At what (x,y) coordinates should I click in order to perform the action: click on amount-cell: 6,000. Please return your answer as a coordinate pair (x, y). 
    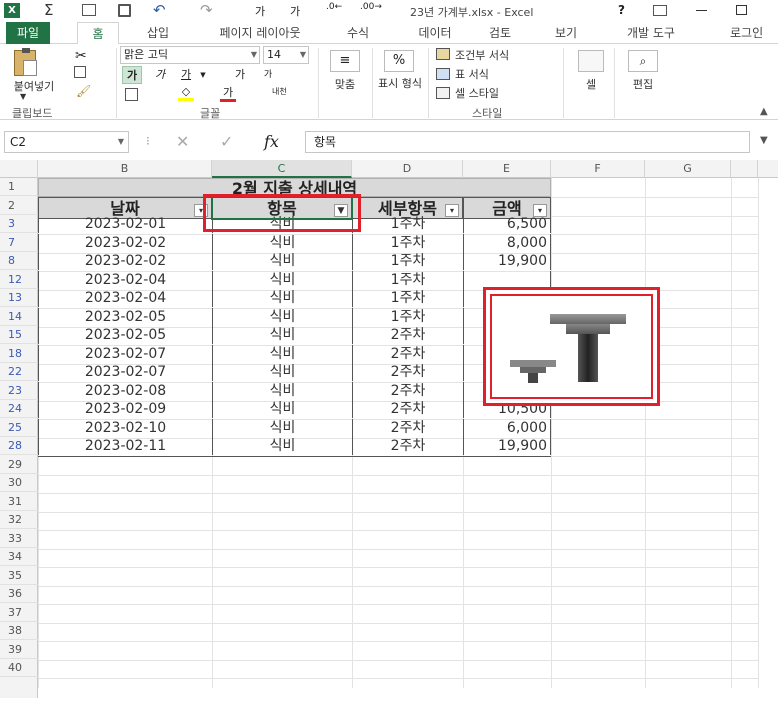
    Looking at the image, I should click on (507, 428).